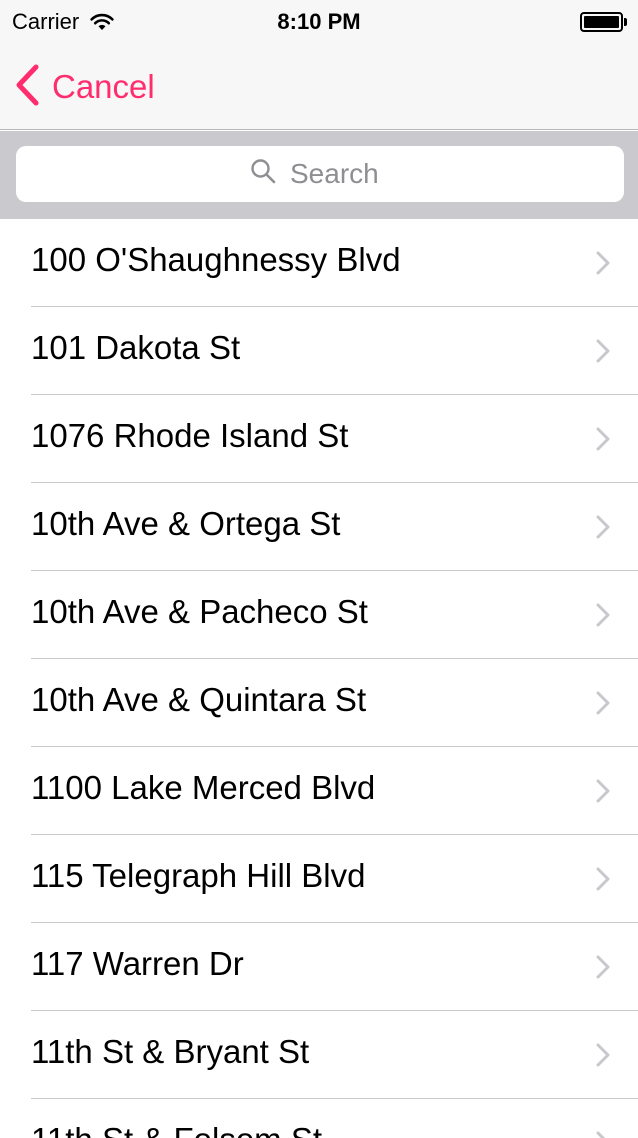 This screenshot has height=1138, width=638. I want to click on list-item: 100 O'Shaughnessy Blvd, so click(319, 263).